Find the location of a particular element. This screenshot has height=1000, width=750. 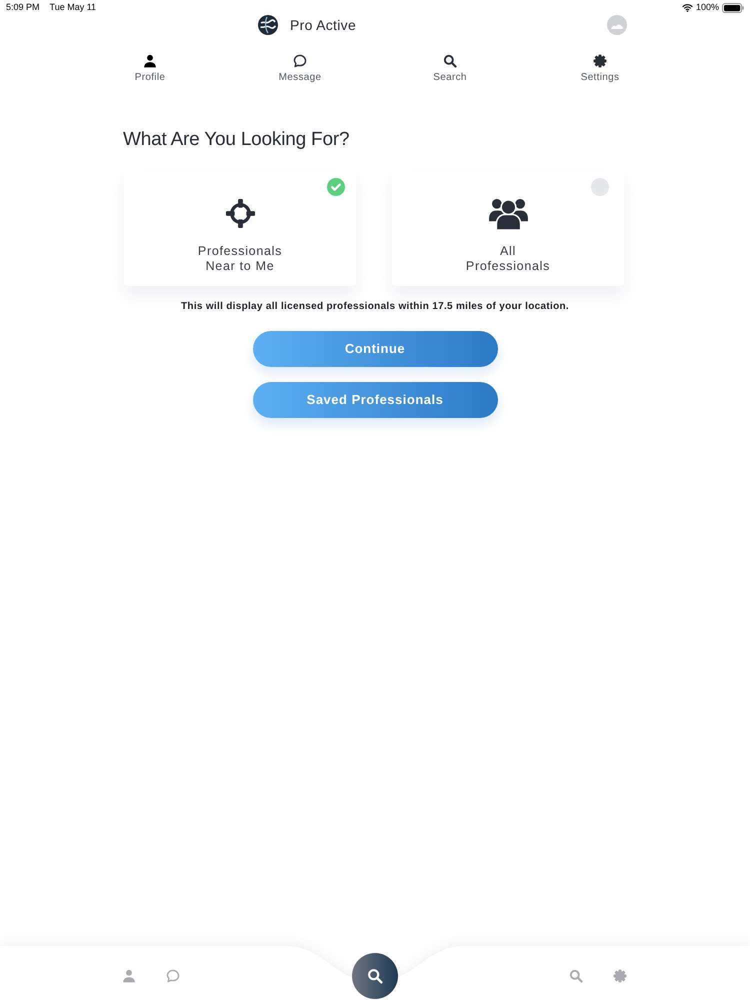

chat-bubble-icon is located at coordinates (300, 61).